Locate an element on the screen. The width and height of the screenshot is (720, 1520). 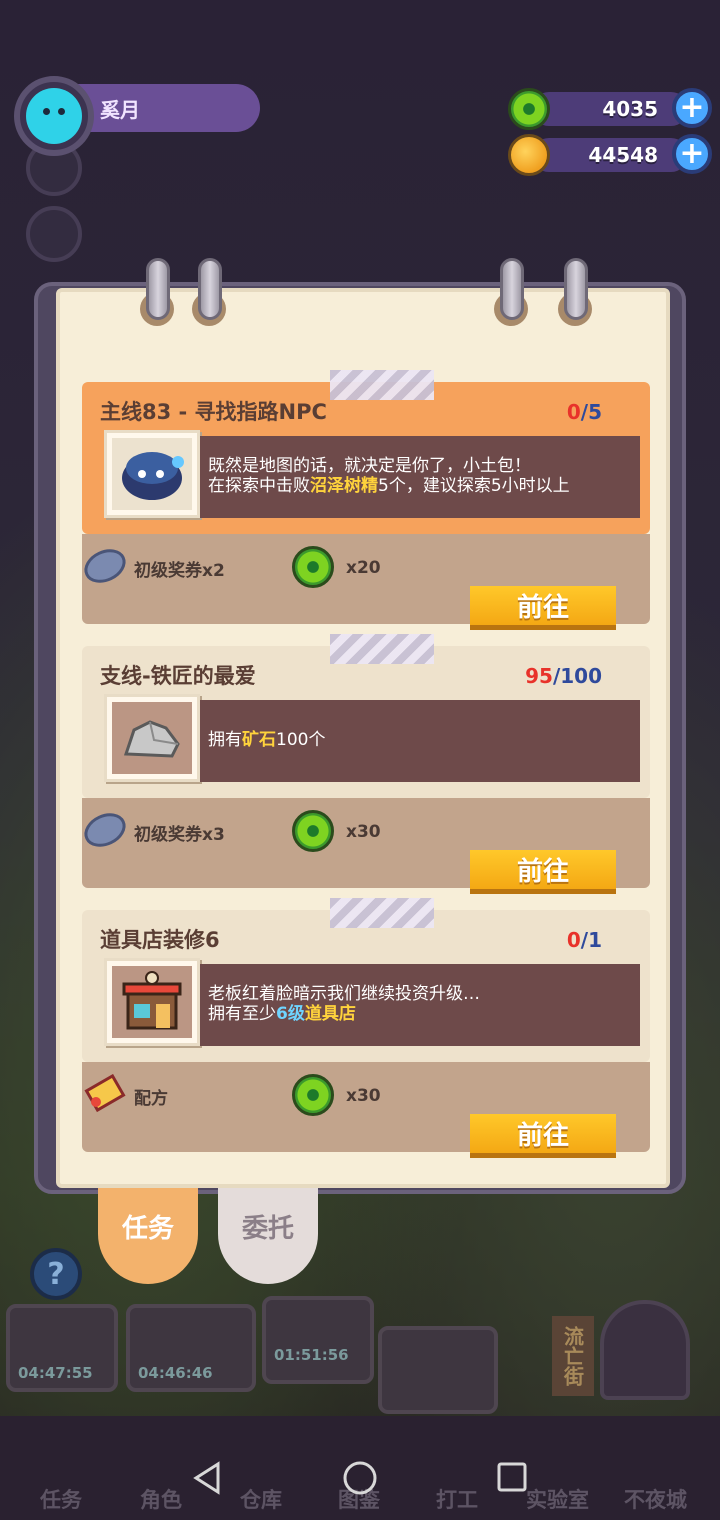
desc-highlight: 矿石 is located at coordinates (259, 740).